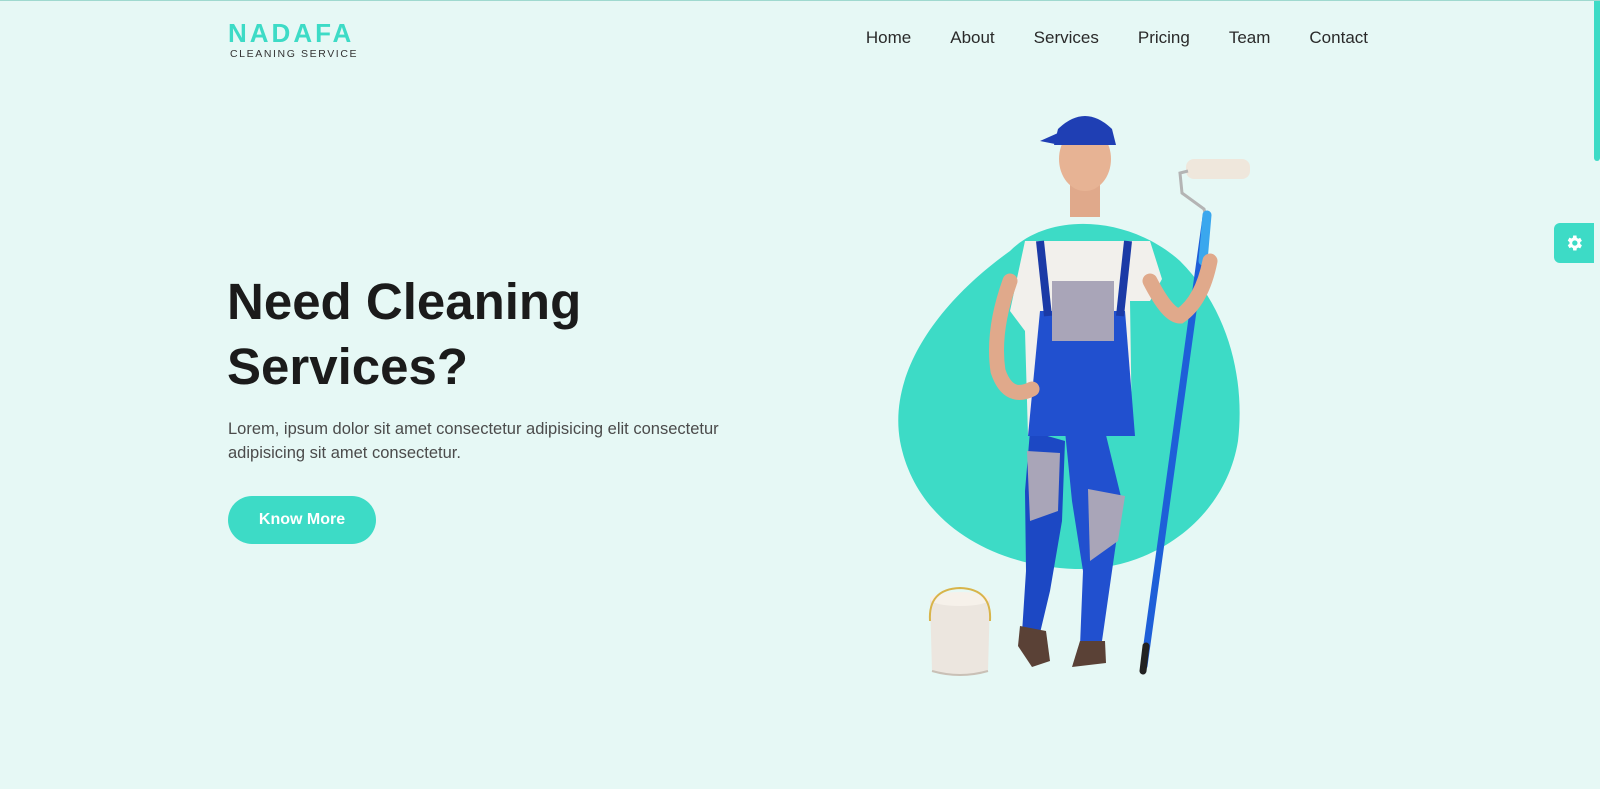 The height and width of the screenshot is (789, 1600). Describe the element at coordinates (1066, 38) in the screenshot. I see `nav-item-services: Services` at that location.